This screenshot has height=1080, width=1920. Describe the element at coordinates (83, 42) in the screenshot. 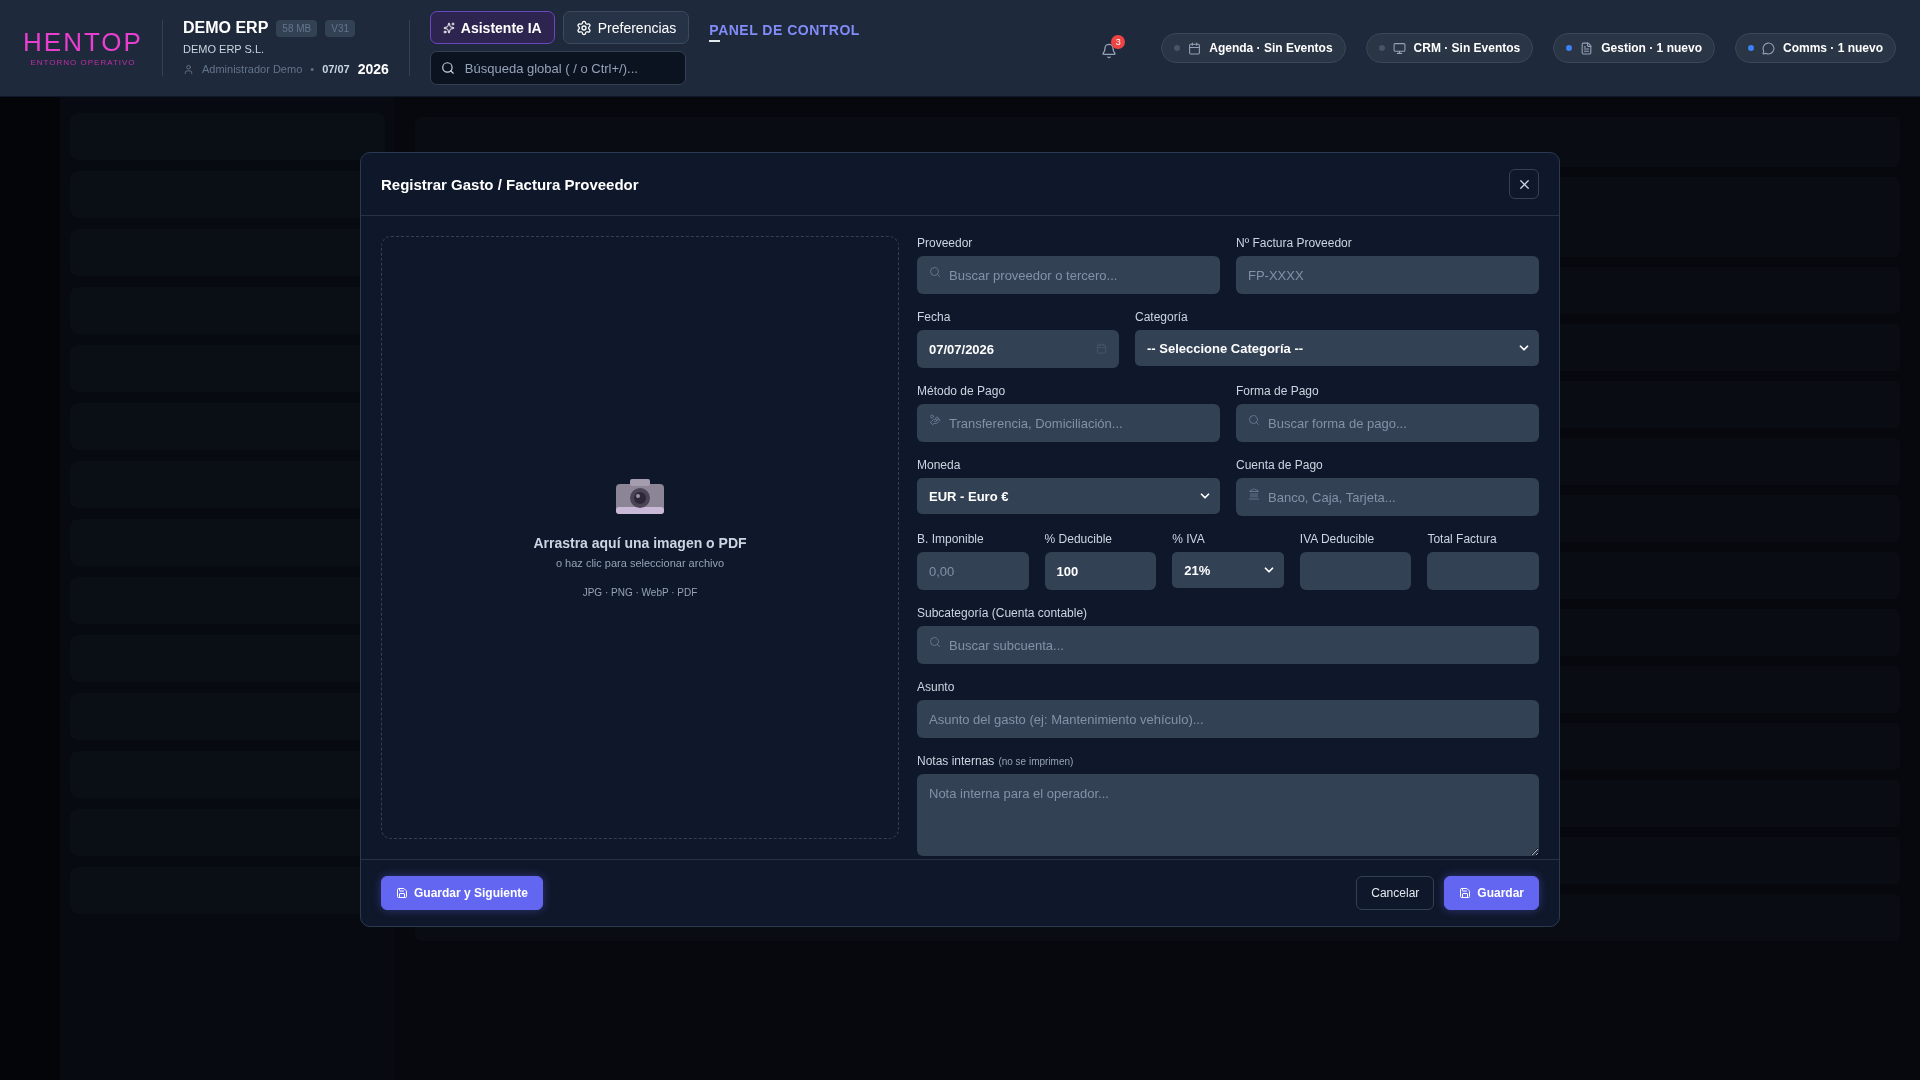

I see `logo: HENTOP` at that location.